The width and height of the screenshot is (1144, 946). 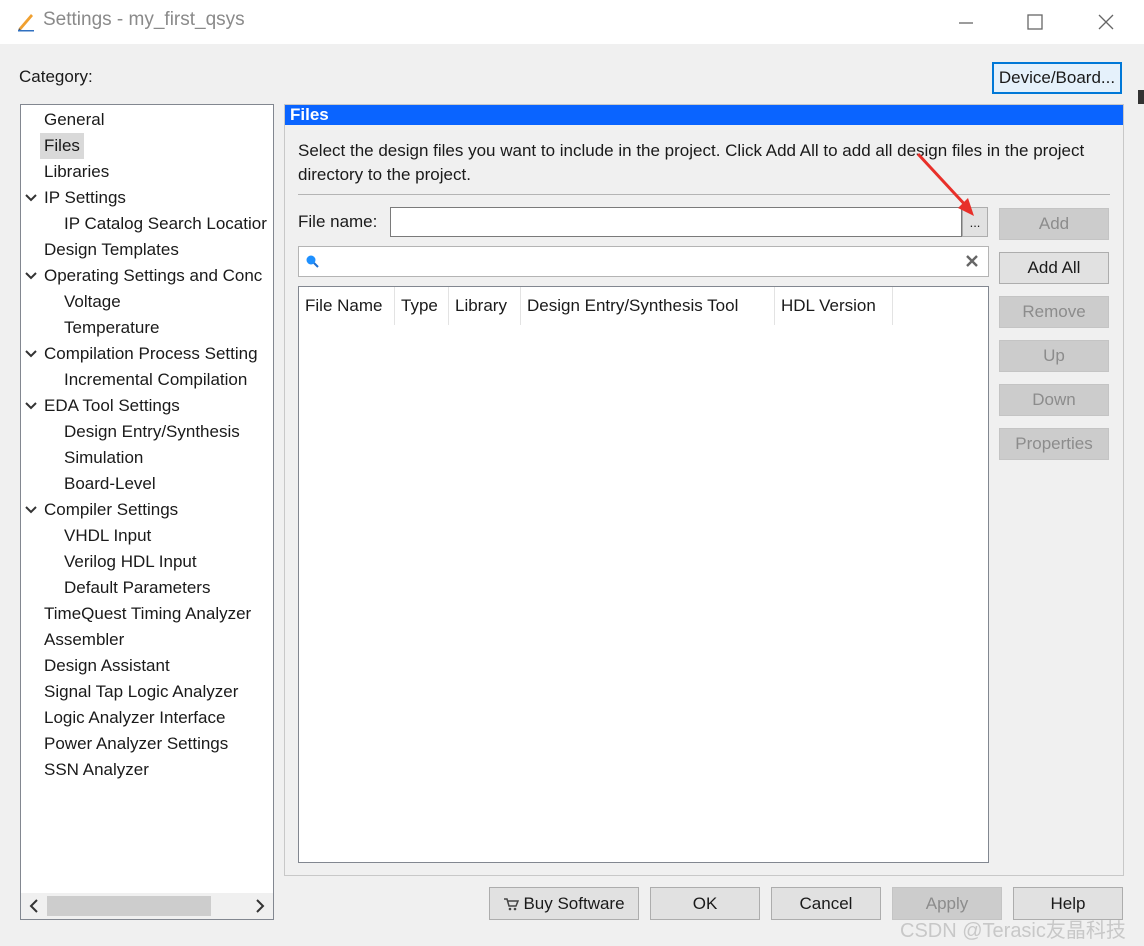 I want to click on scrollbar-thumb, so click(x=129, y=906).